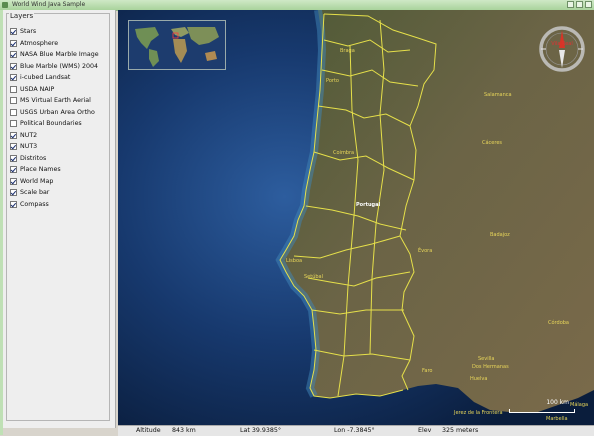  Describe the element at coordinates (314, 277) in the screenshot. I see `place-setubal: Setúbal` at that location.